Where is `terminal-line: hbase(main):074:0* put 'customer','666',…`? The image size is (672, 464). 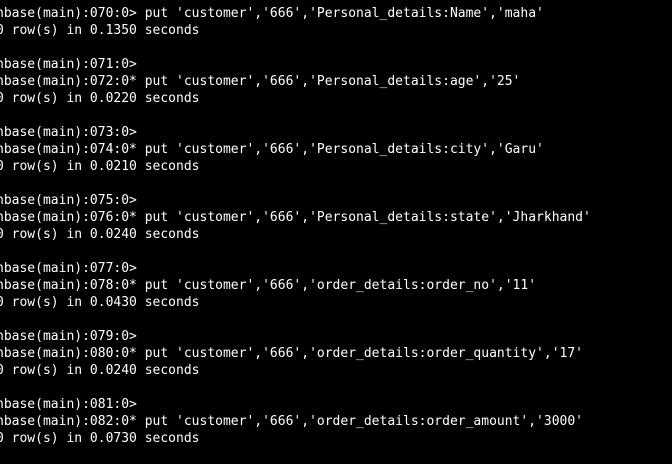 terminal-line: hbase(main):074:0* put 'customer','666',… is located at coordinates (272, 149).